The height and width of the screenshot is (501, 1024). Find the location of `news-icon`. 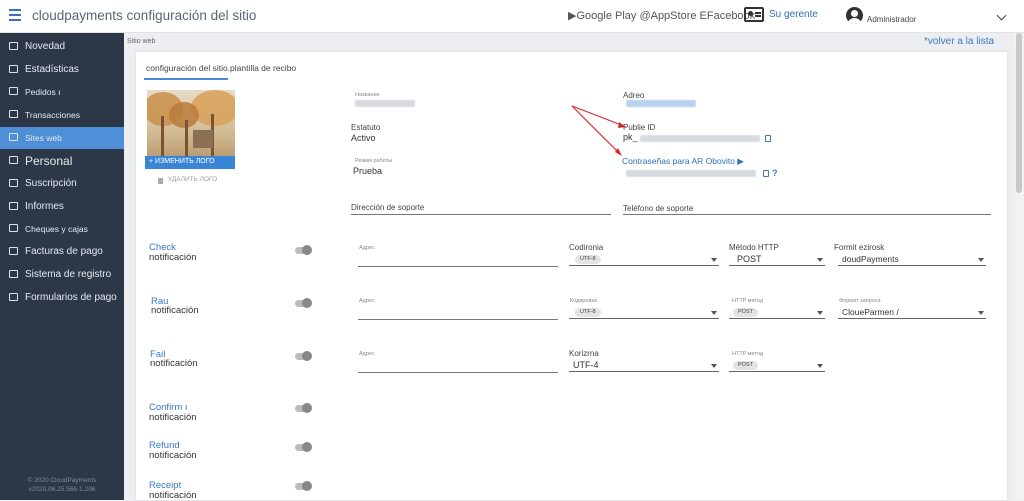

news-icon is located at coordinates (13, 46).